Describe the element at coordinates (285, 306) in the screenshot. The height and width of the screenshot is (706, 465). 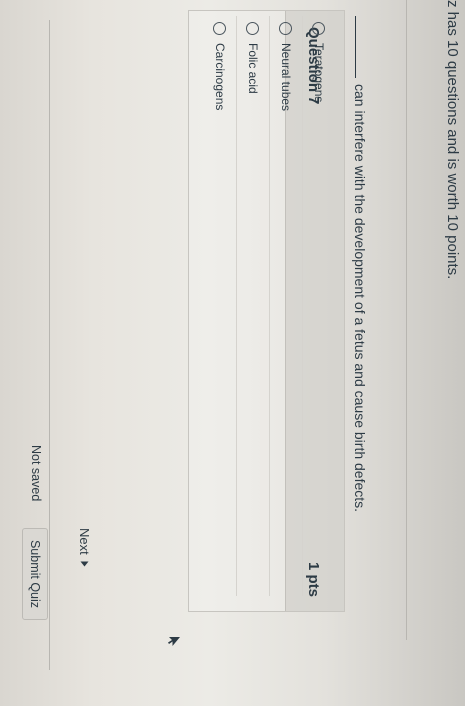
I see `answer-option-neural-tubes: Neural tubes` at that location.